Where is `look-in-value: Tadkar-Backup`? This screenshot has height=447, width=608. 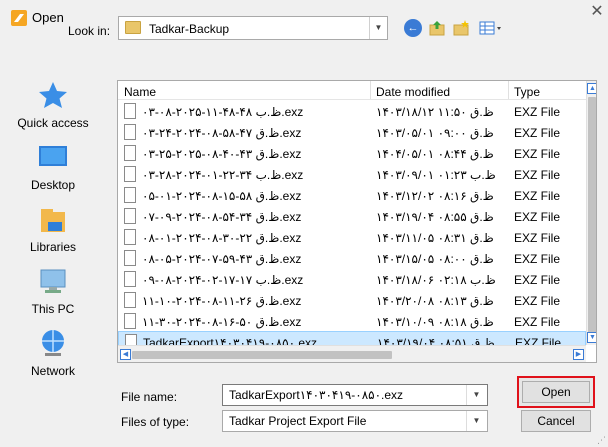 look-in-value: Tadkar-Backup is located at coordinates (189, 29).